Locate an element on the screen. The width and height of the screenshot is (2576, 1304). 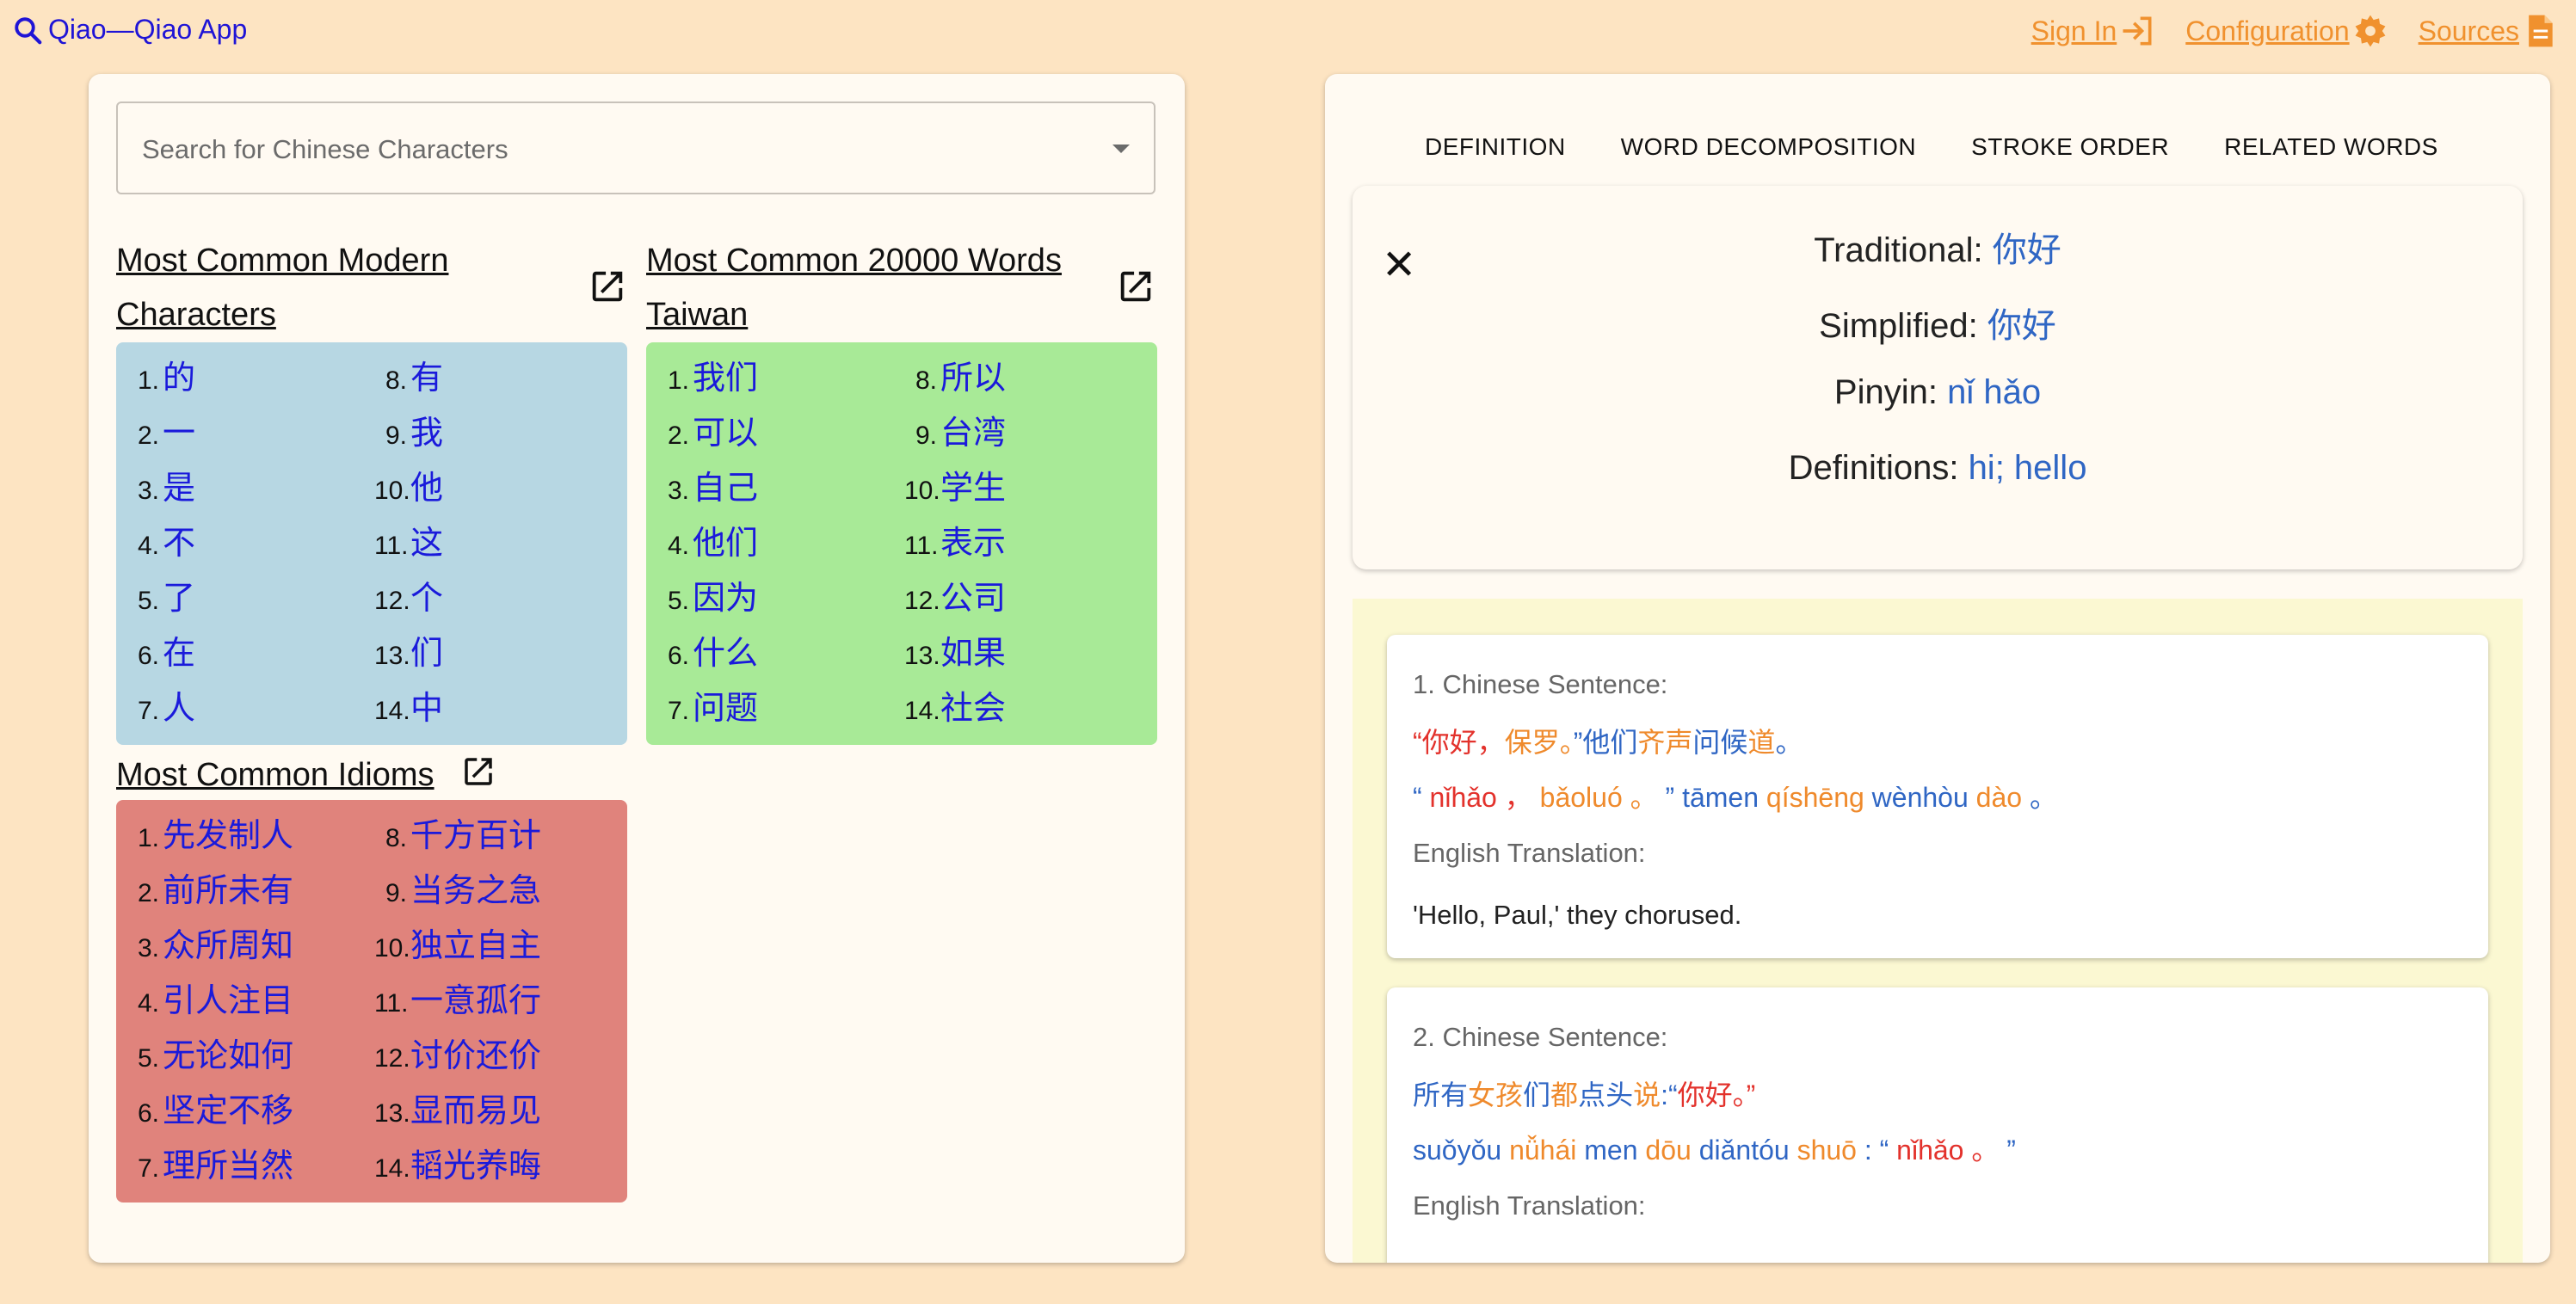
list-item: 8. 所以 is located at coordinates (955, 378).